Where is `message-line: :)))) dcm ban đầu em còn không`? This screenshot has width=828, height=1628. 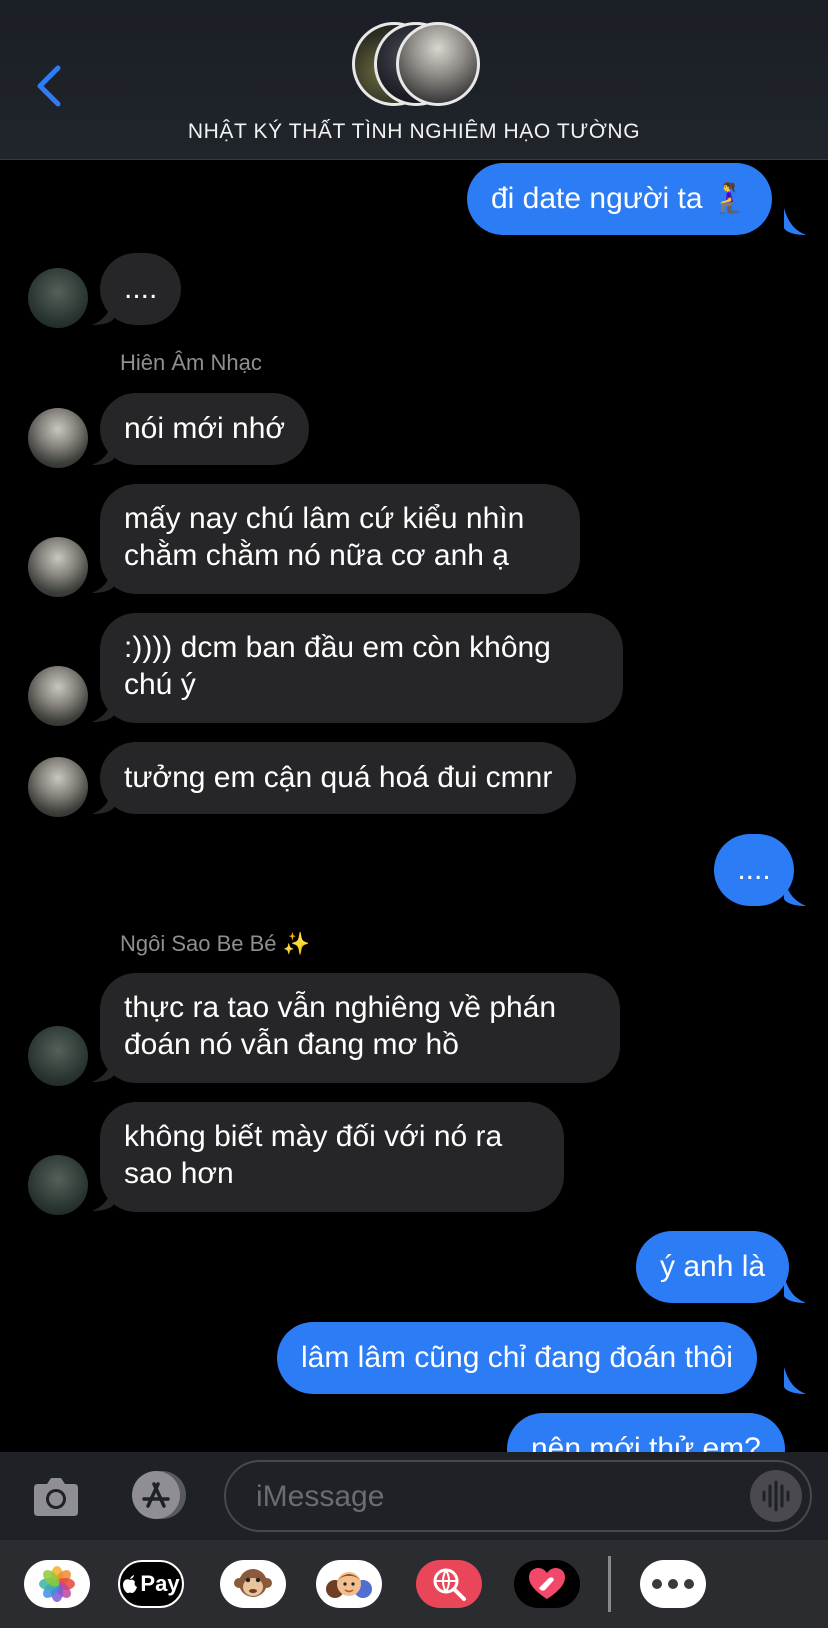
message-line: :)))) dcm ban đầu em còn không is located at coordinates (337, 647).